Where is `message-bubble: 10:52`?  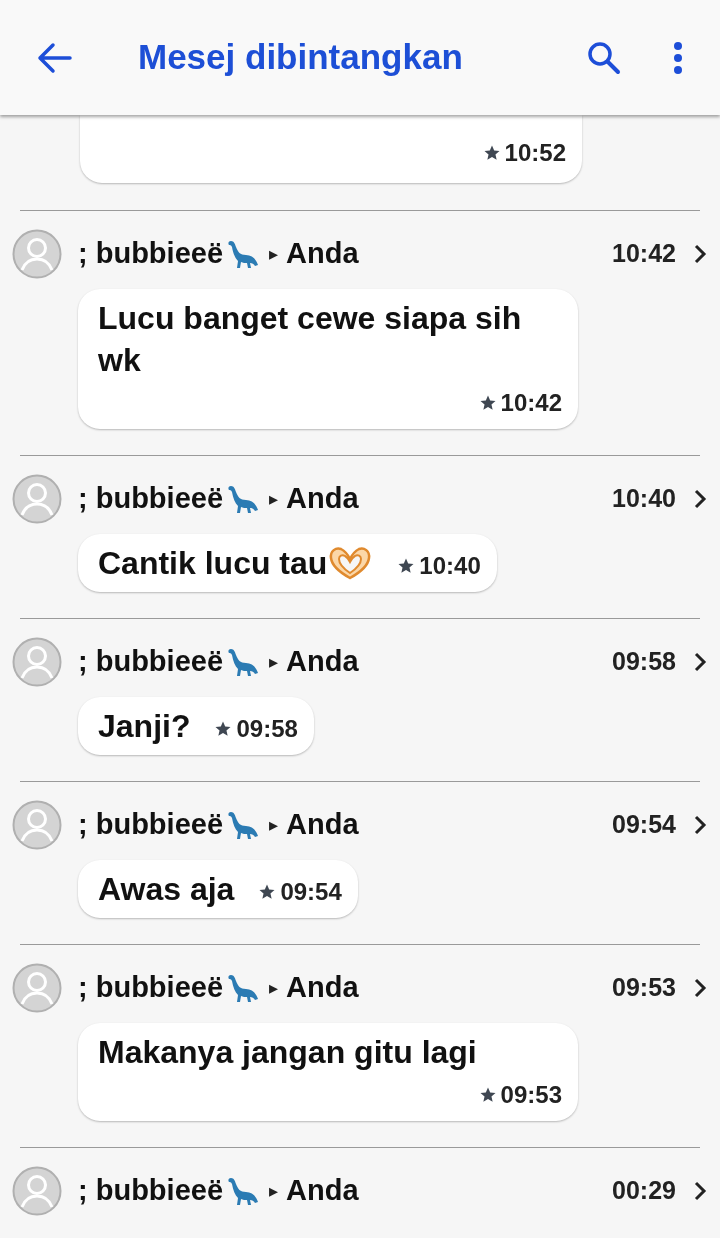
message-bubble: 10:52 is located at coordinates (331, 149).